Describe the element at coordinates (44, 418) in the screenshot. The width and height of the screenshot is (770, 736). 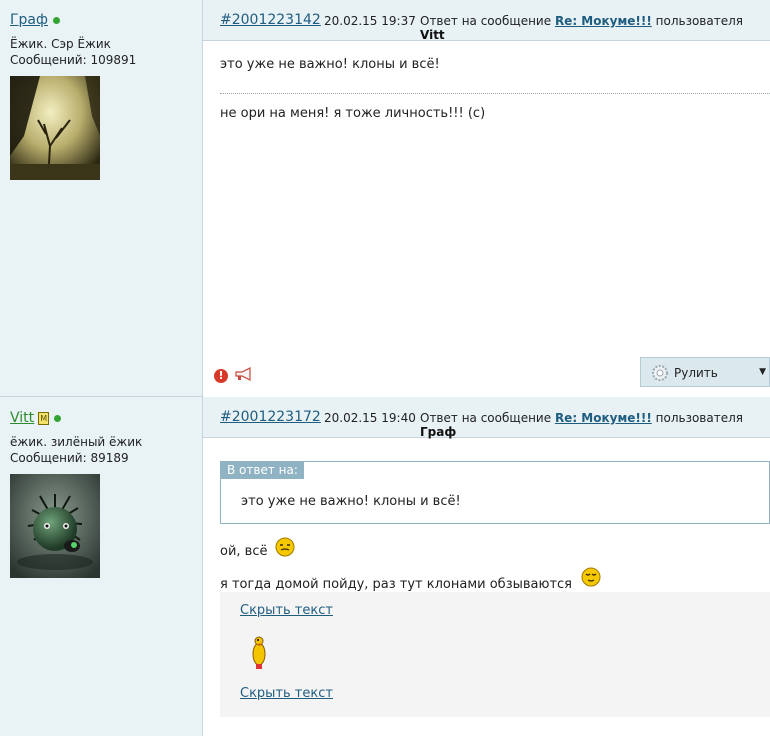
I see `moderator-badge-icon: M` at that location.